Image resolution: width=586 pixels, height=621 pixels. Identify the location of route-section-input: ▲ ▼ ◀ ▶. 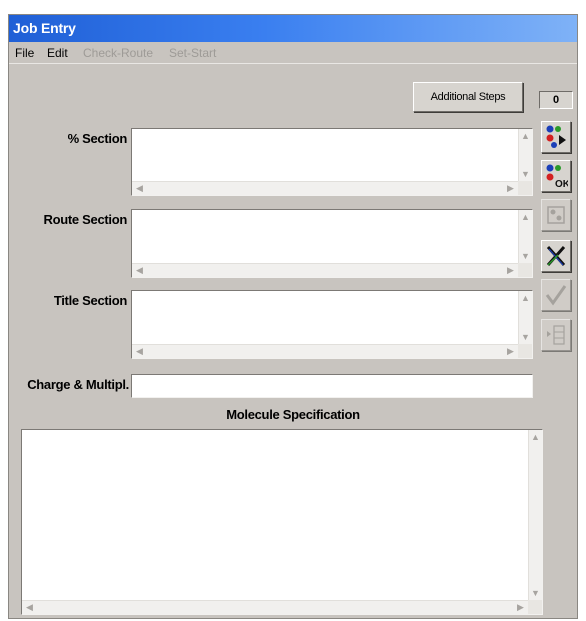
(332, 243).